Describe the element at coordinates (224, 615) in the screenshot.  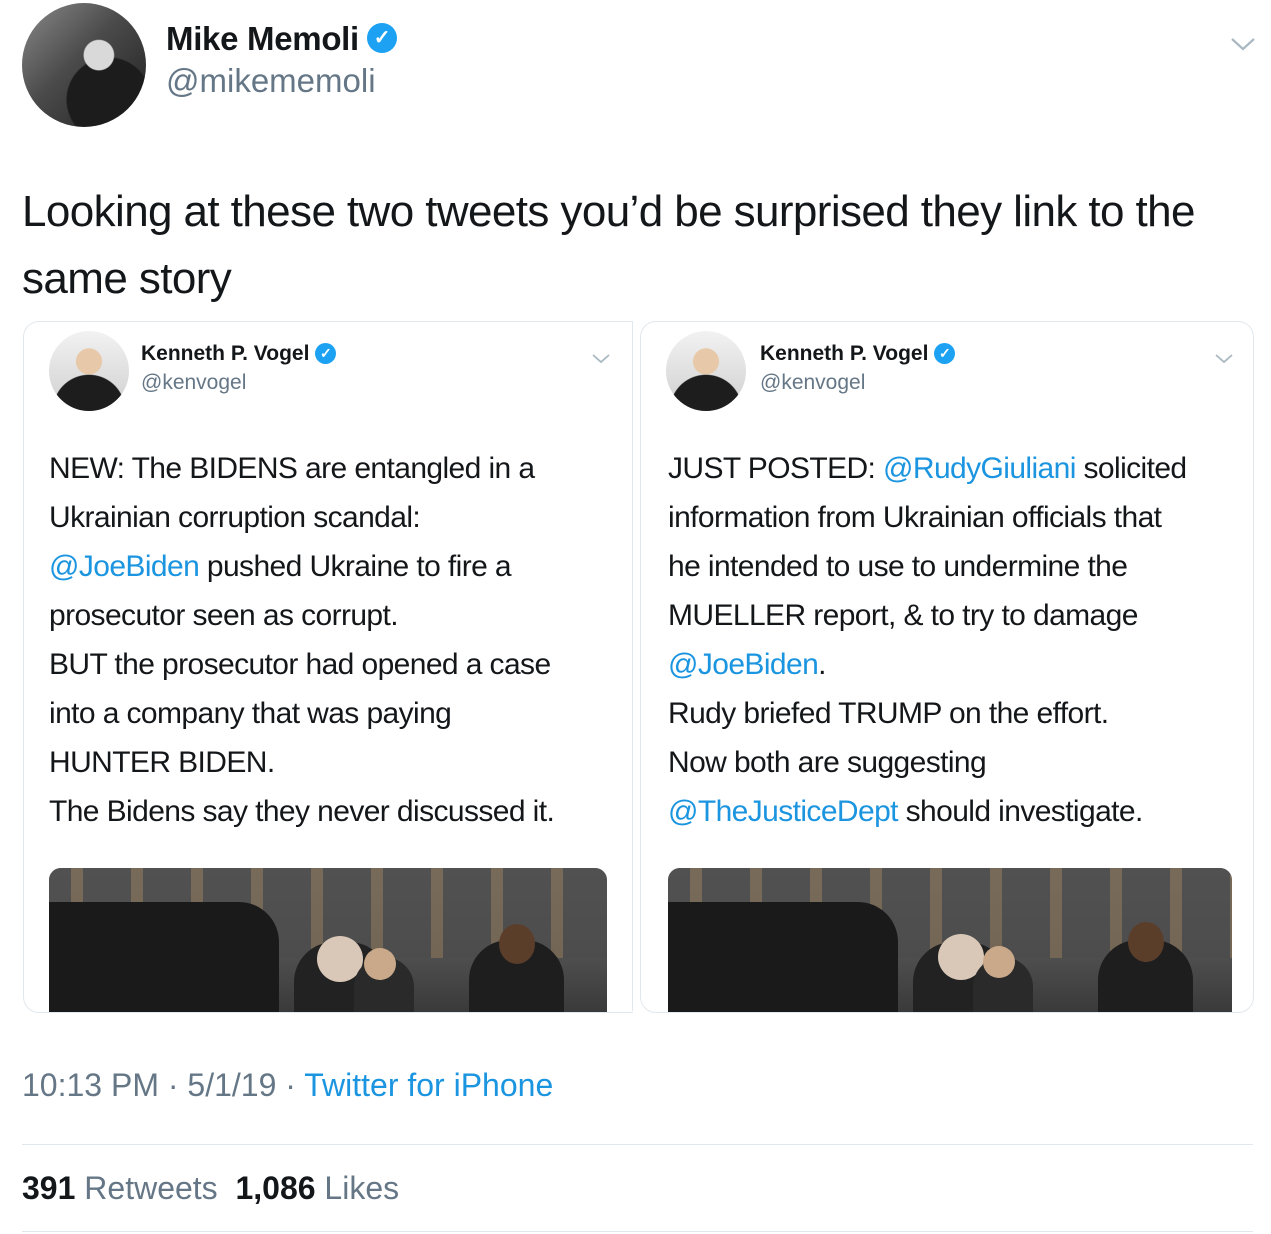
I see `text-segment: prosecutor seen as corrupt.` at that location.